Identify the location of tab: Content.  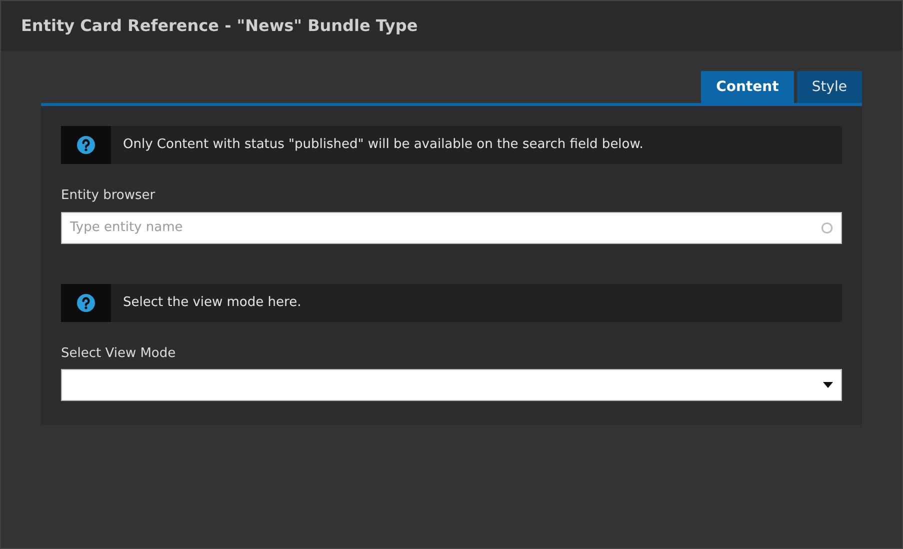
(747, 87).